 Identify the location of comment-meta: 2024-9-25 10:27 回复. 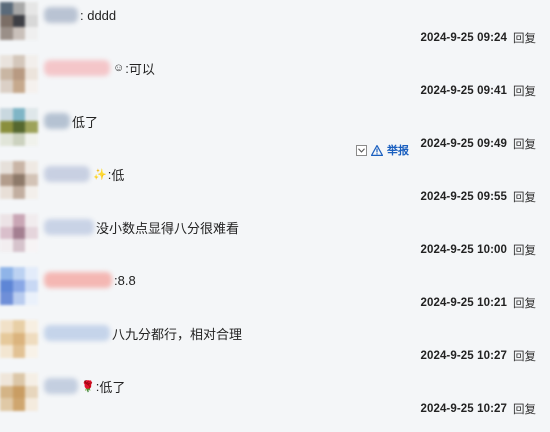
(478, 409).